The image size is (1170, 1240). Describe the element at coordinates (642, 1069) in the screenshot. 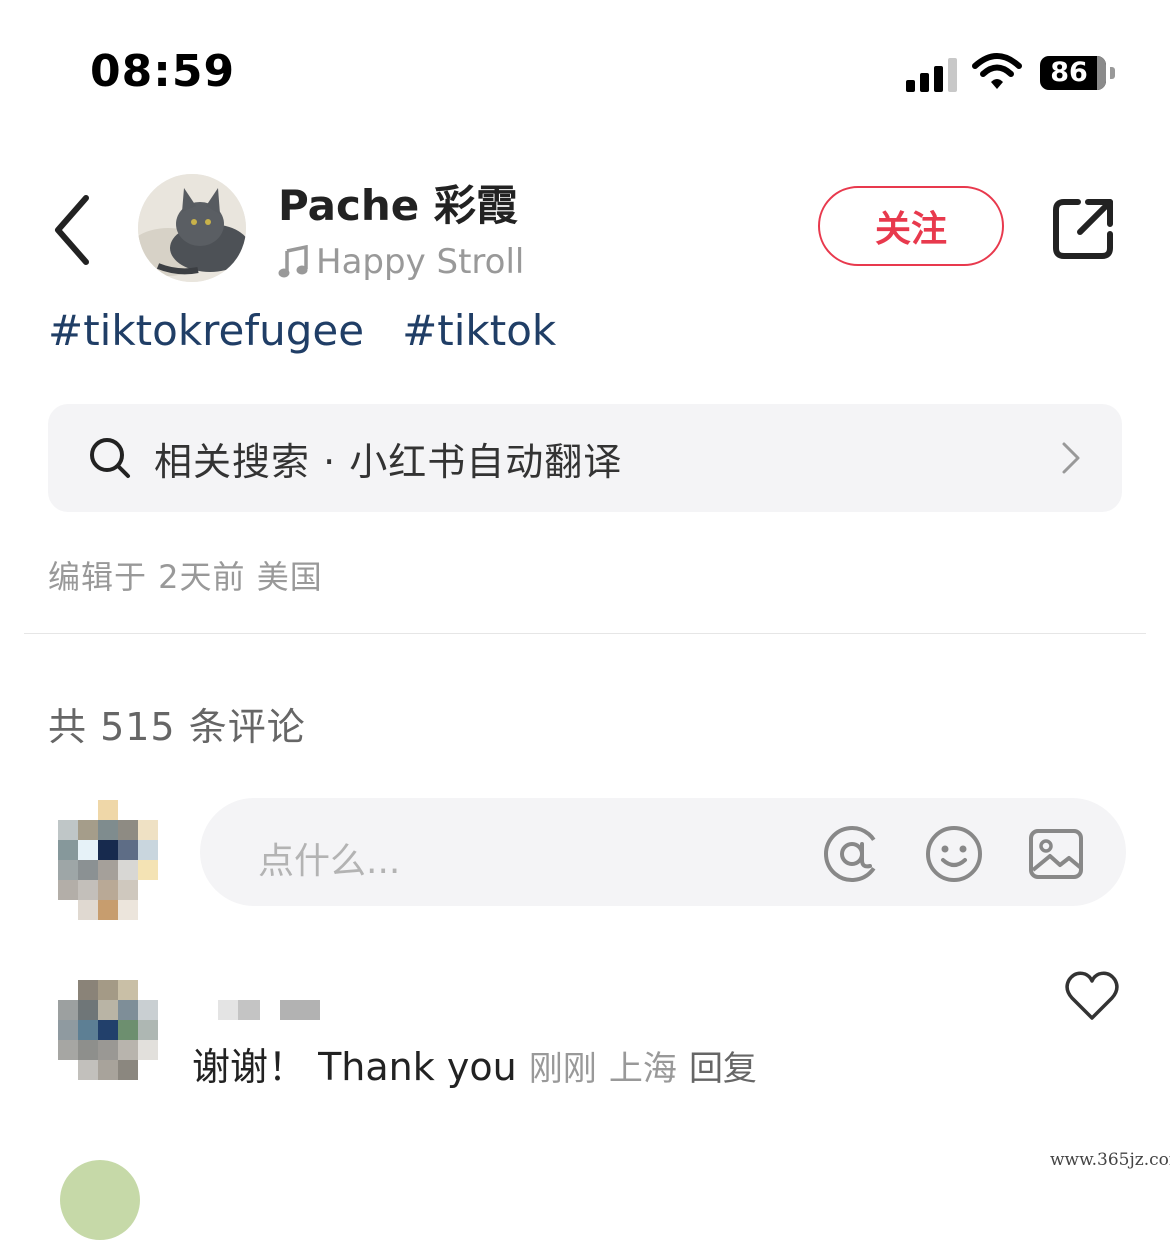

I see `comment-location: 上海` at that location.